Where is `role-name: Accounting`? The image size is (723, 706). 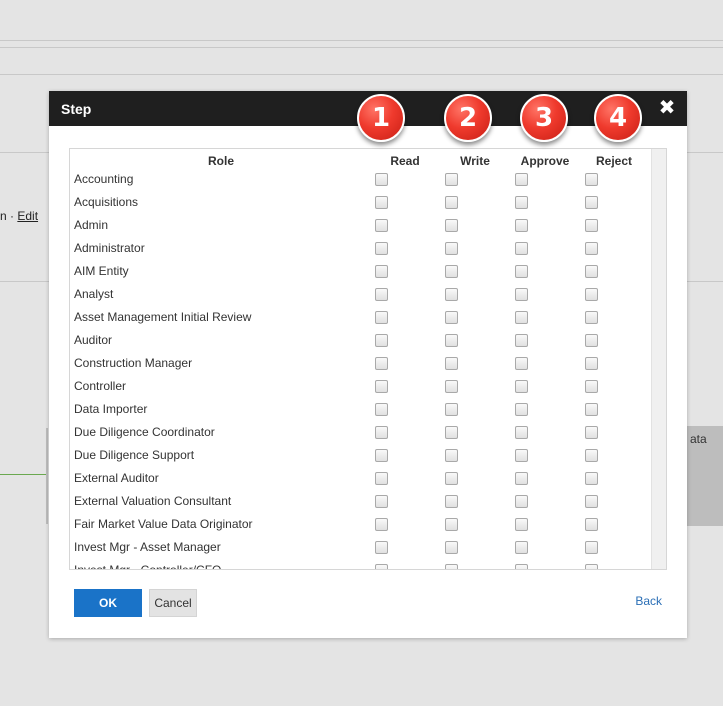 role-name: Accounting is located at coordinates (104, 179).